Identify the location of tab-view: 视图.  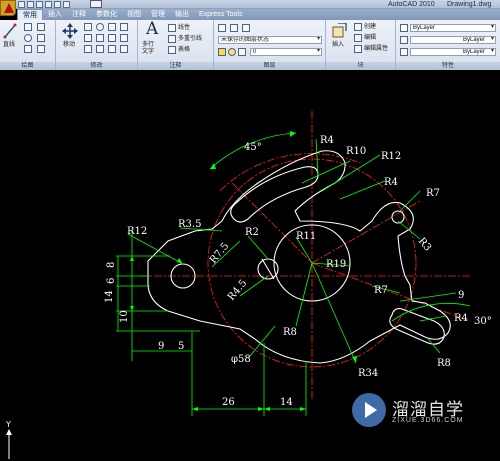
(134, 14).